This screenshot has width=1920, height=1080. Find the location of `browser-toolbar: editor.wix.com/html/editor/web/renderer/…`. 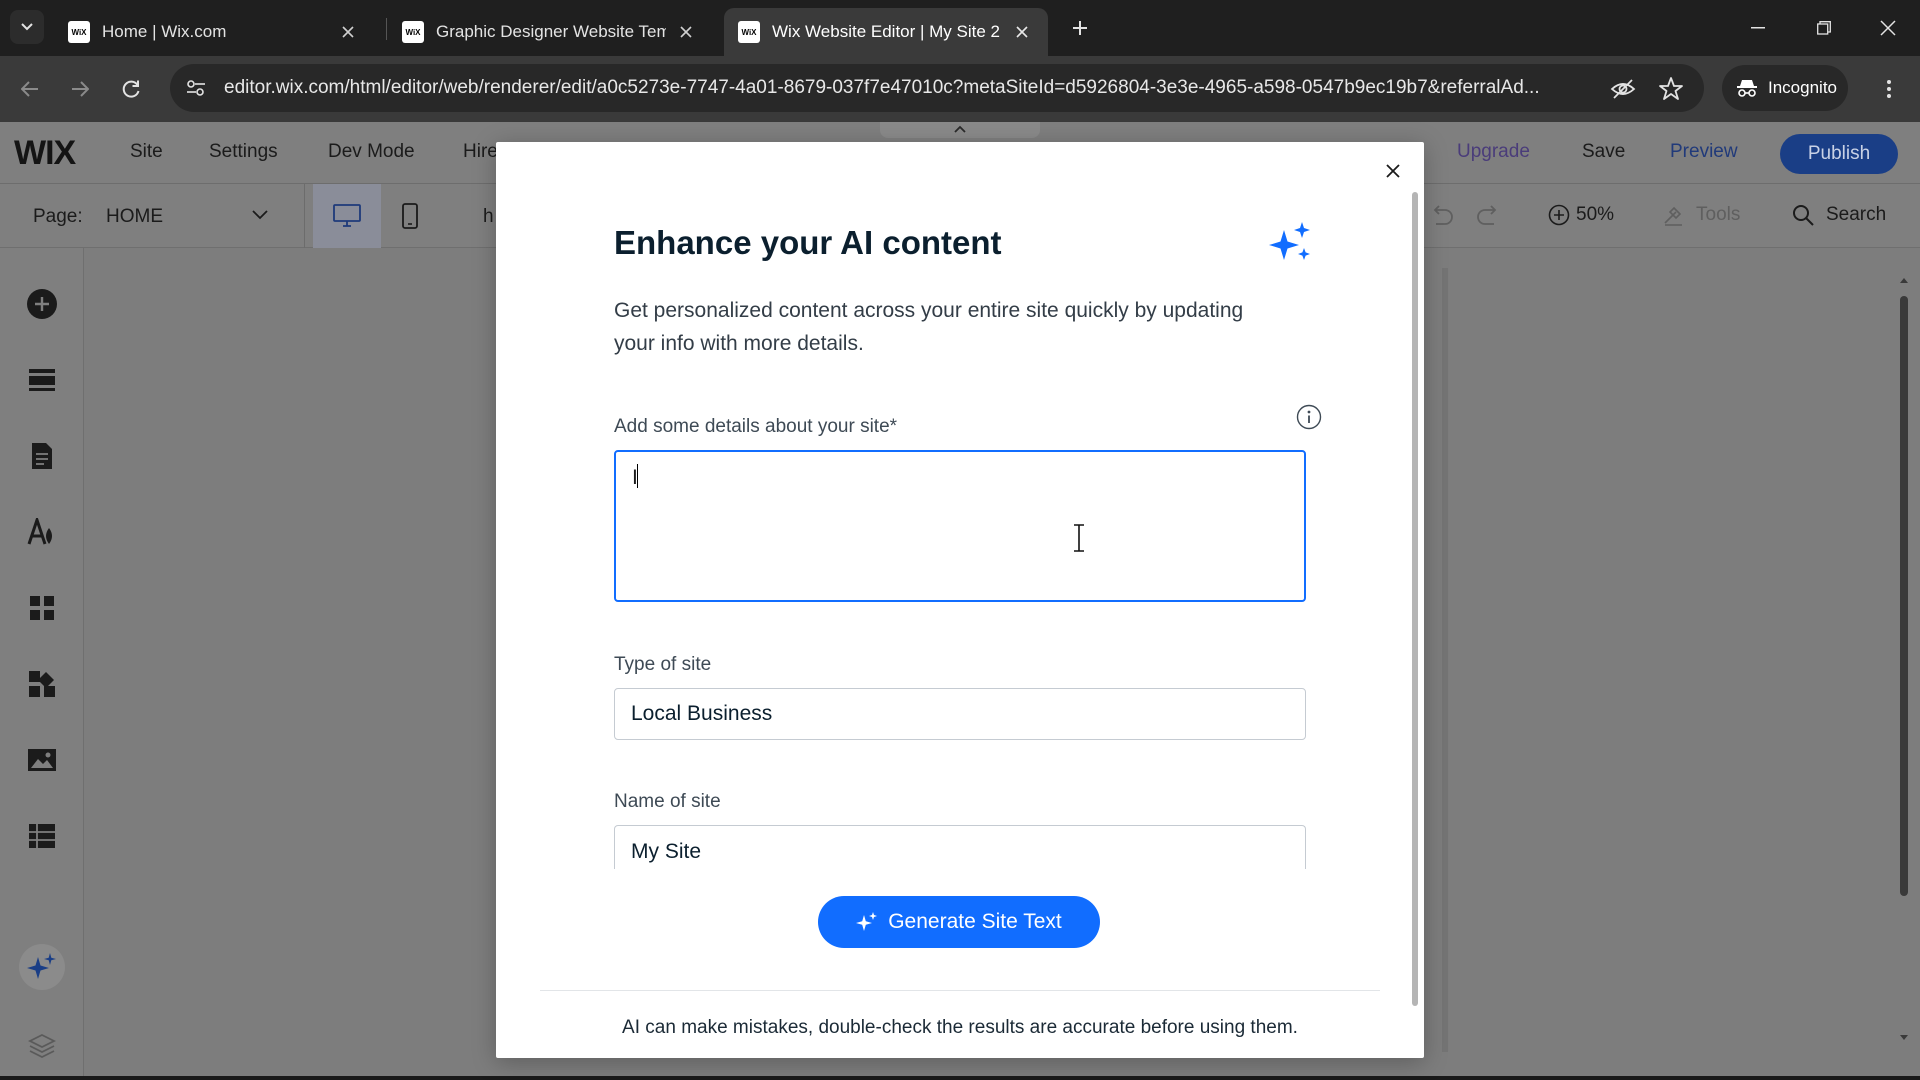

browser-toolbar: editor.wix.com/html/editor/web/renderer/… is located at coordinates (960, 89).